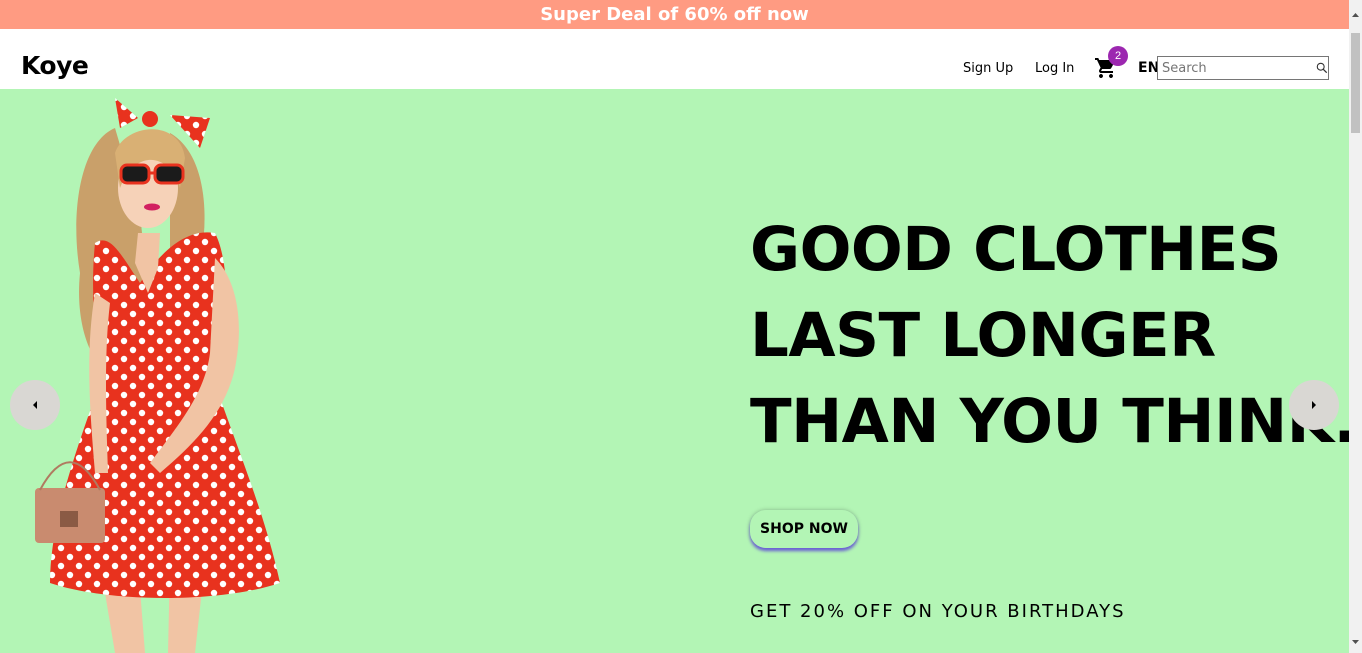  I want to click on scroll-up-icon, so click(1355, 15).